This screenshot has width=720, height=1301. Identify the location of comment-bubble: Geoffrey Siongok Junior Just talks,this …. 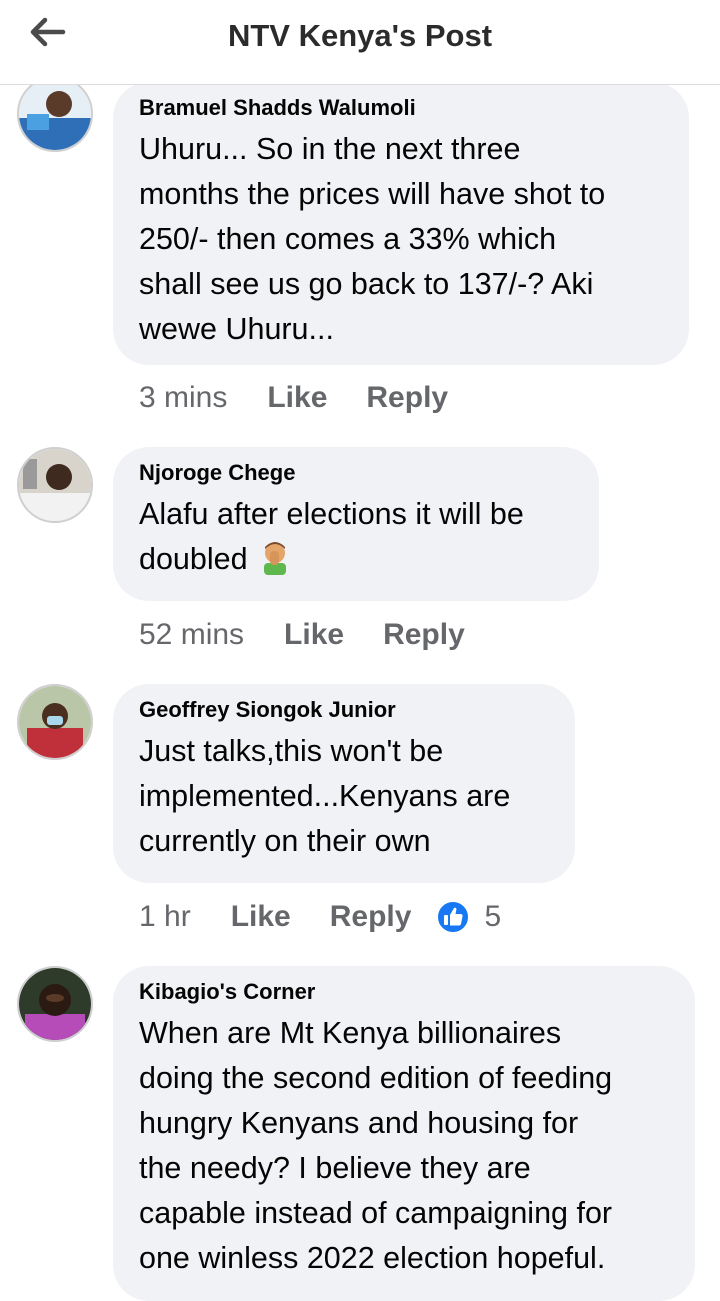
(344, 783).